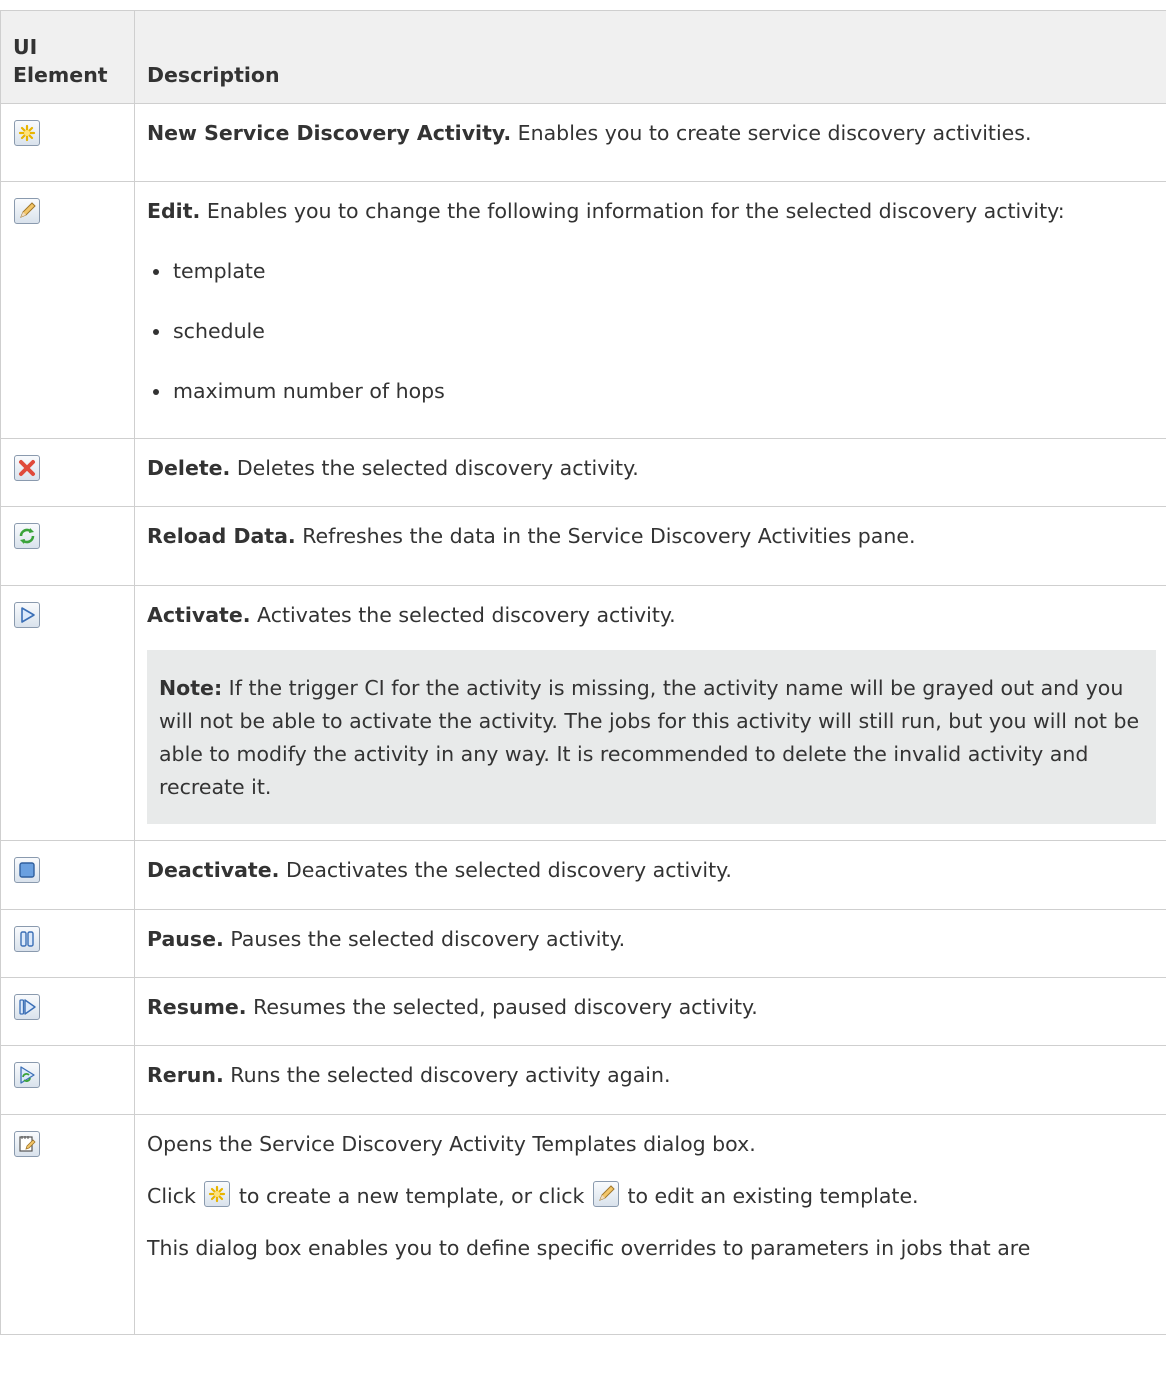 This screenshot has width=1166, height=1390. I want to click on play-icon, so click(27, 615).